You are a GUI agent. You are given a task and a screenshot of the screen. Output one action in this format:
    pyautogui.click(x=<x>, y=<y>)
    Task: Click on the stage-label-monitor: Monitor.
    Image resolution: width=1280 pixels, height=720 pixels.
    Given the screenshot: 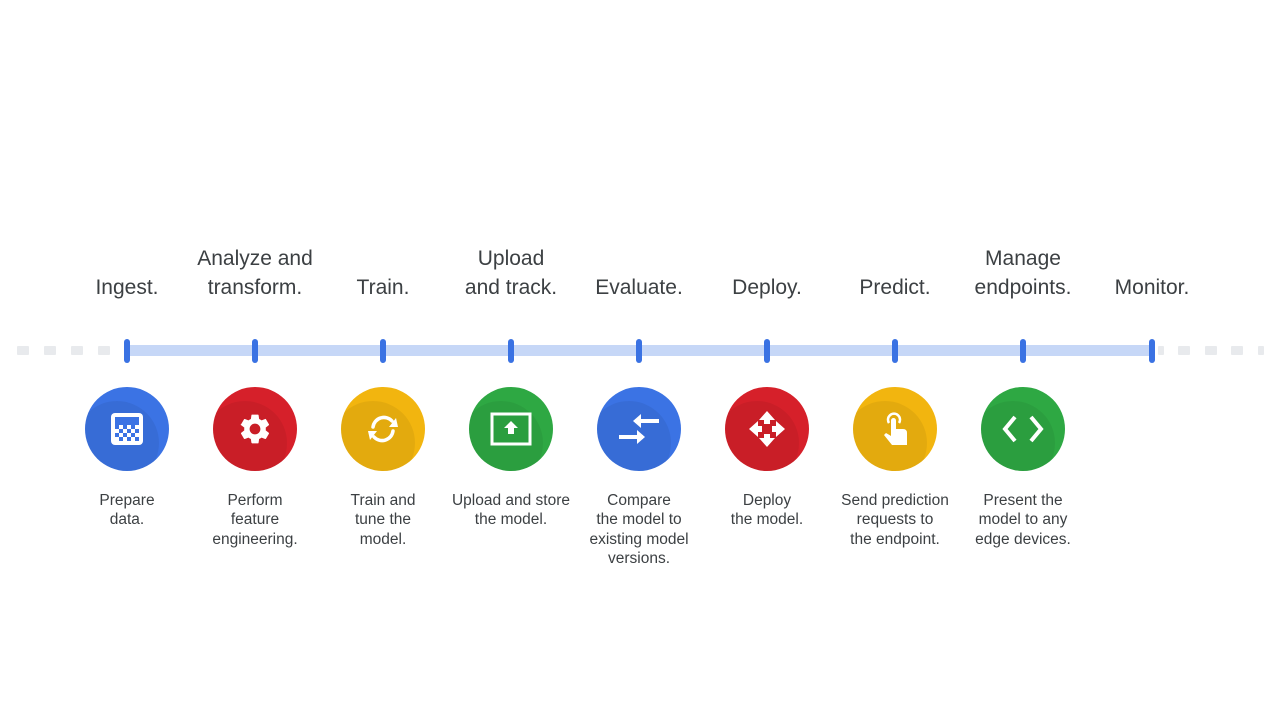 What is the action you would take?
    pyautogui.click(x=1152, y=287)
    